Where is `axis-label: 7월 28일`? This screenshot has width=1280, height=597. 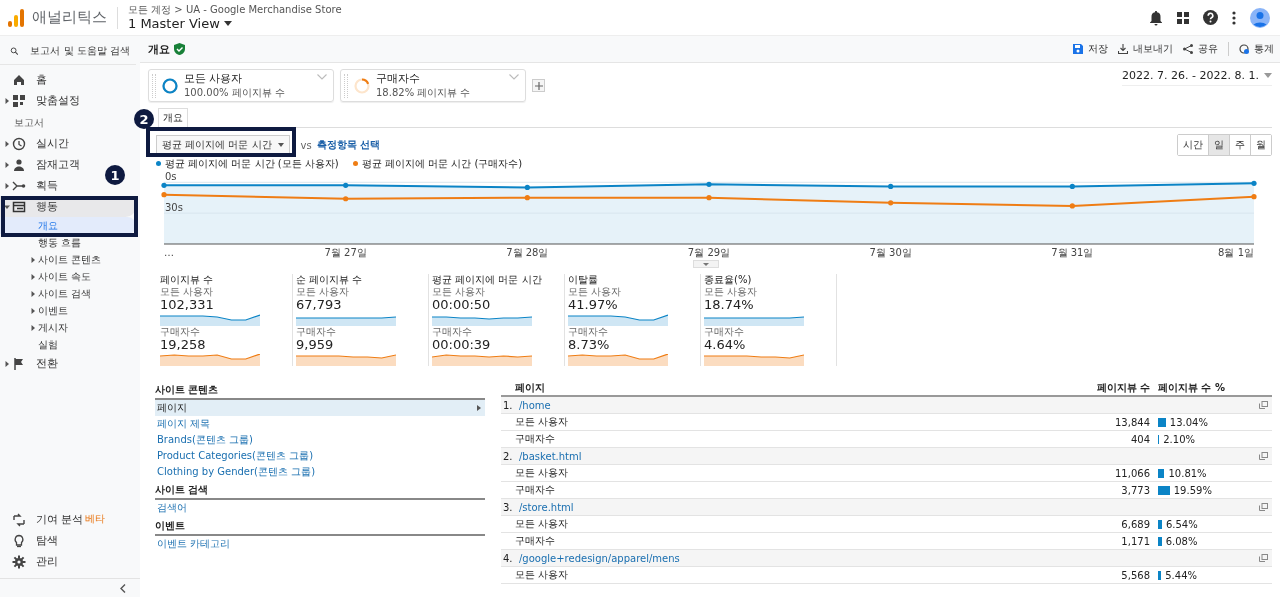 axis-label: 7월 28일 is located at coordinates (527, 252).